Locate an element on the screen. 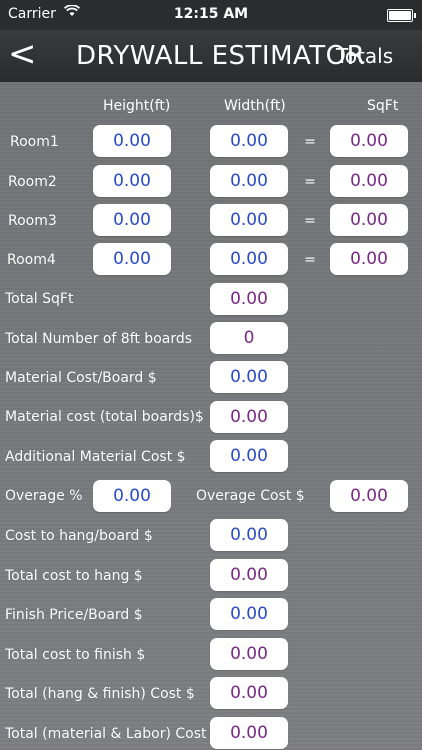 Image resolution: width=422 pixels, height=750 pixels. room3-equals: = is located at coordinates (310, 221).